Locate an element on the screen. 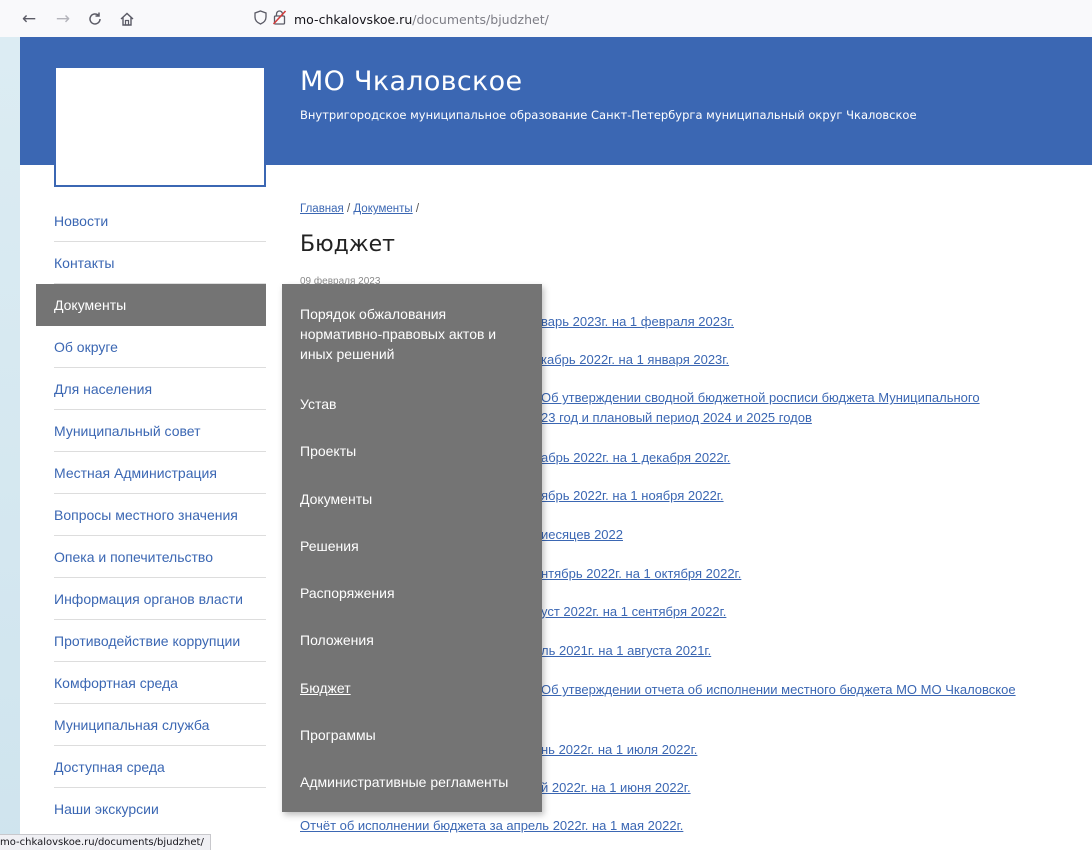  sidebar-item-comfortable-environment: Комфортная среда is located at coordinates (151, 683).